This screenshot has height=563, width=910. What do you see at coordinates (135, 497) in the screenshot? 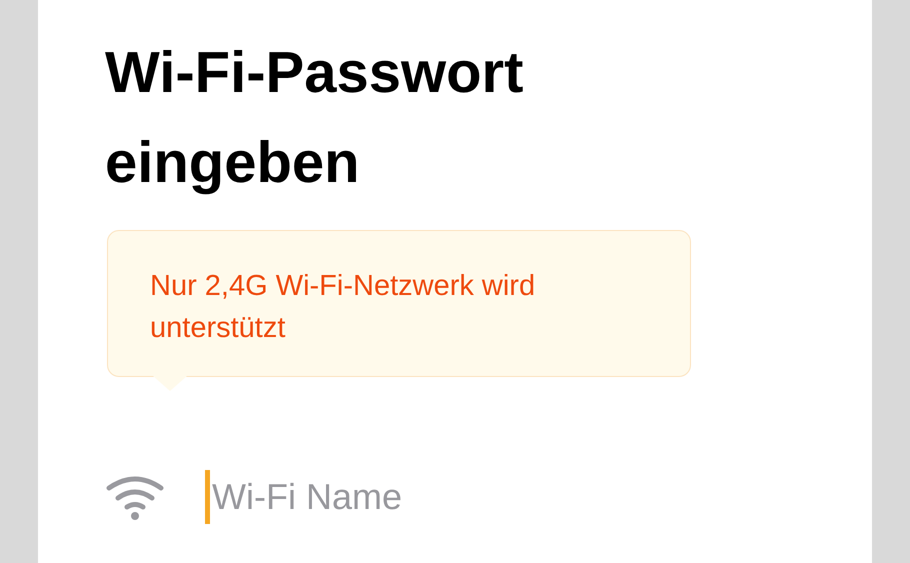
I see `wifi-icon` at bounding box center [135, 497].